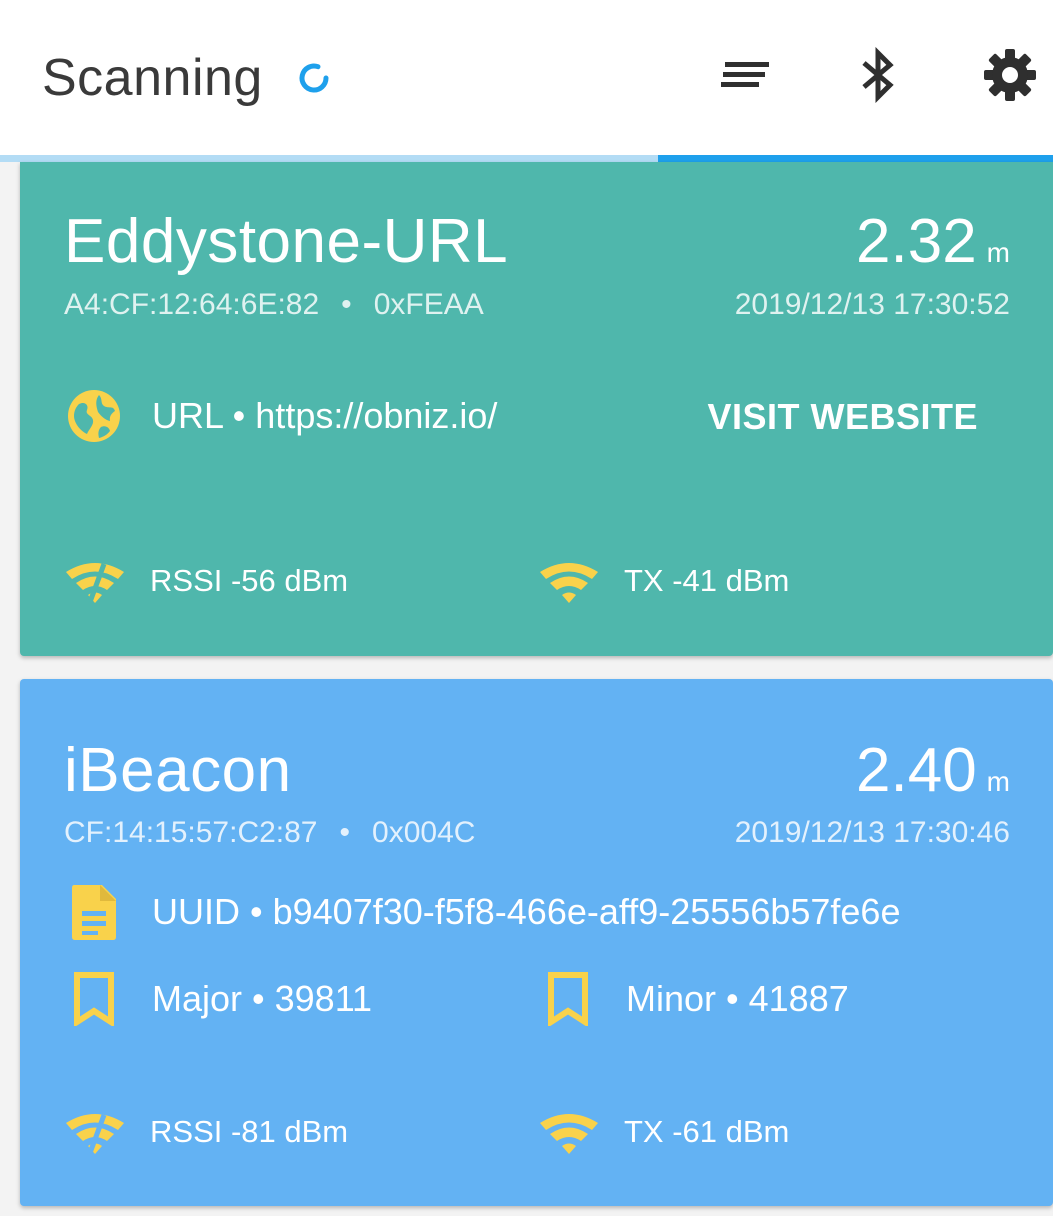 This screenshot has width=1053, height=1216. I want to click on beacon-address-line: CF:14:15:57:C2:87 • 0x004C, so click(270, 832).